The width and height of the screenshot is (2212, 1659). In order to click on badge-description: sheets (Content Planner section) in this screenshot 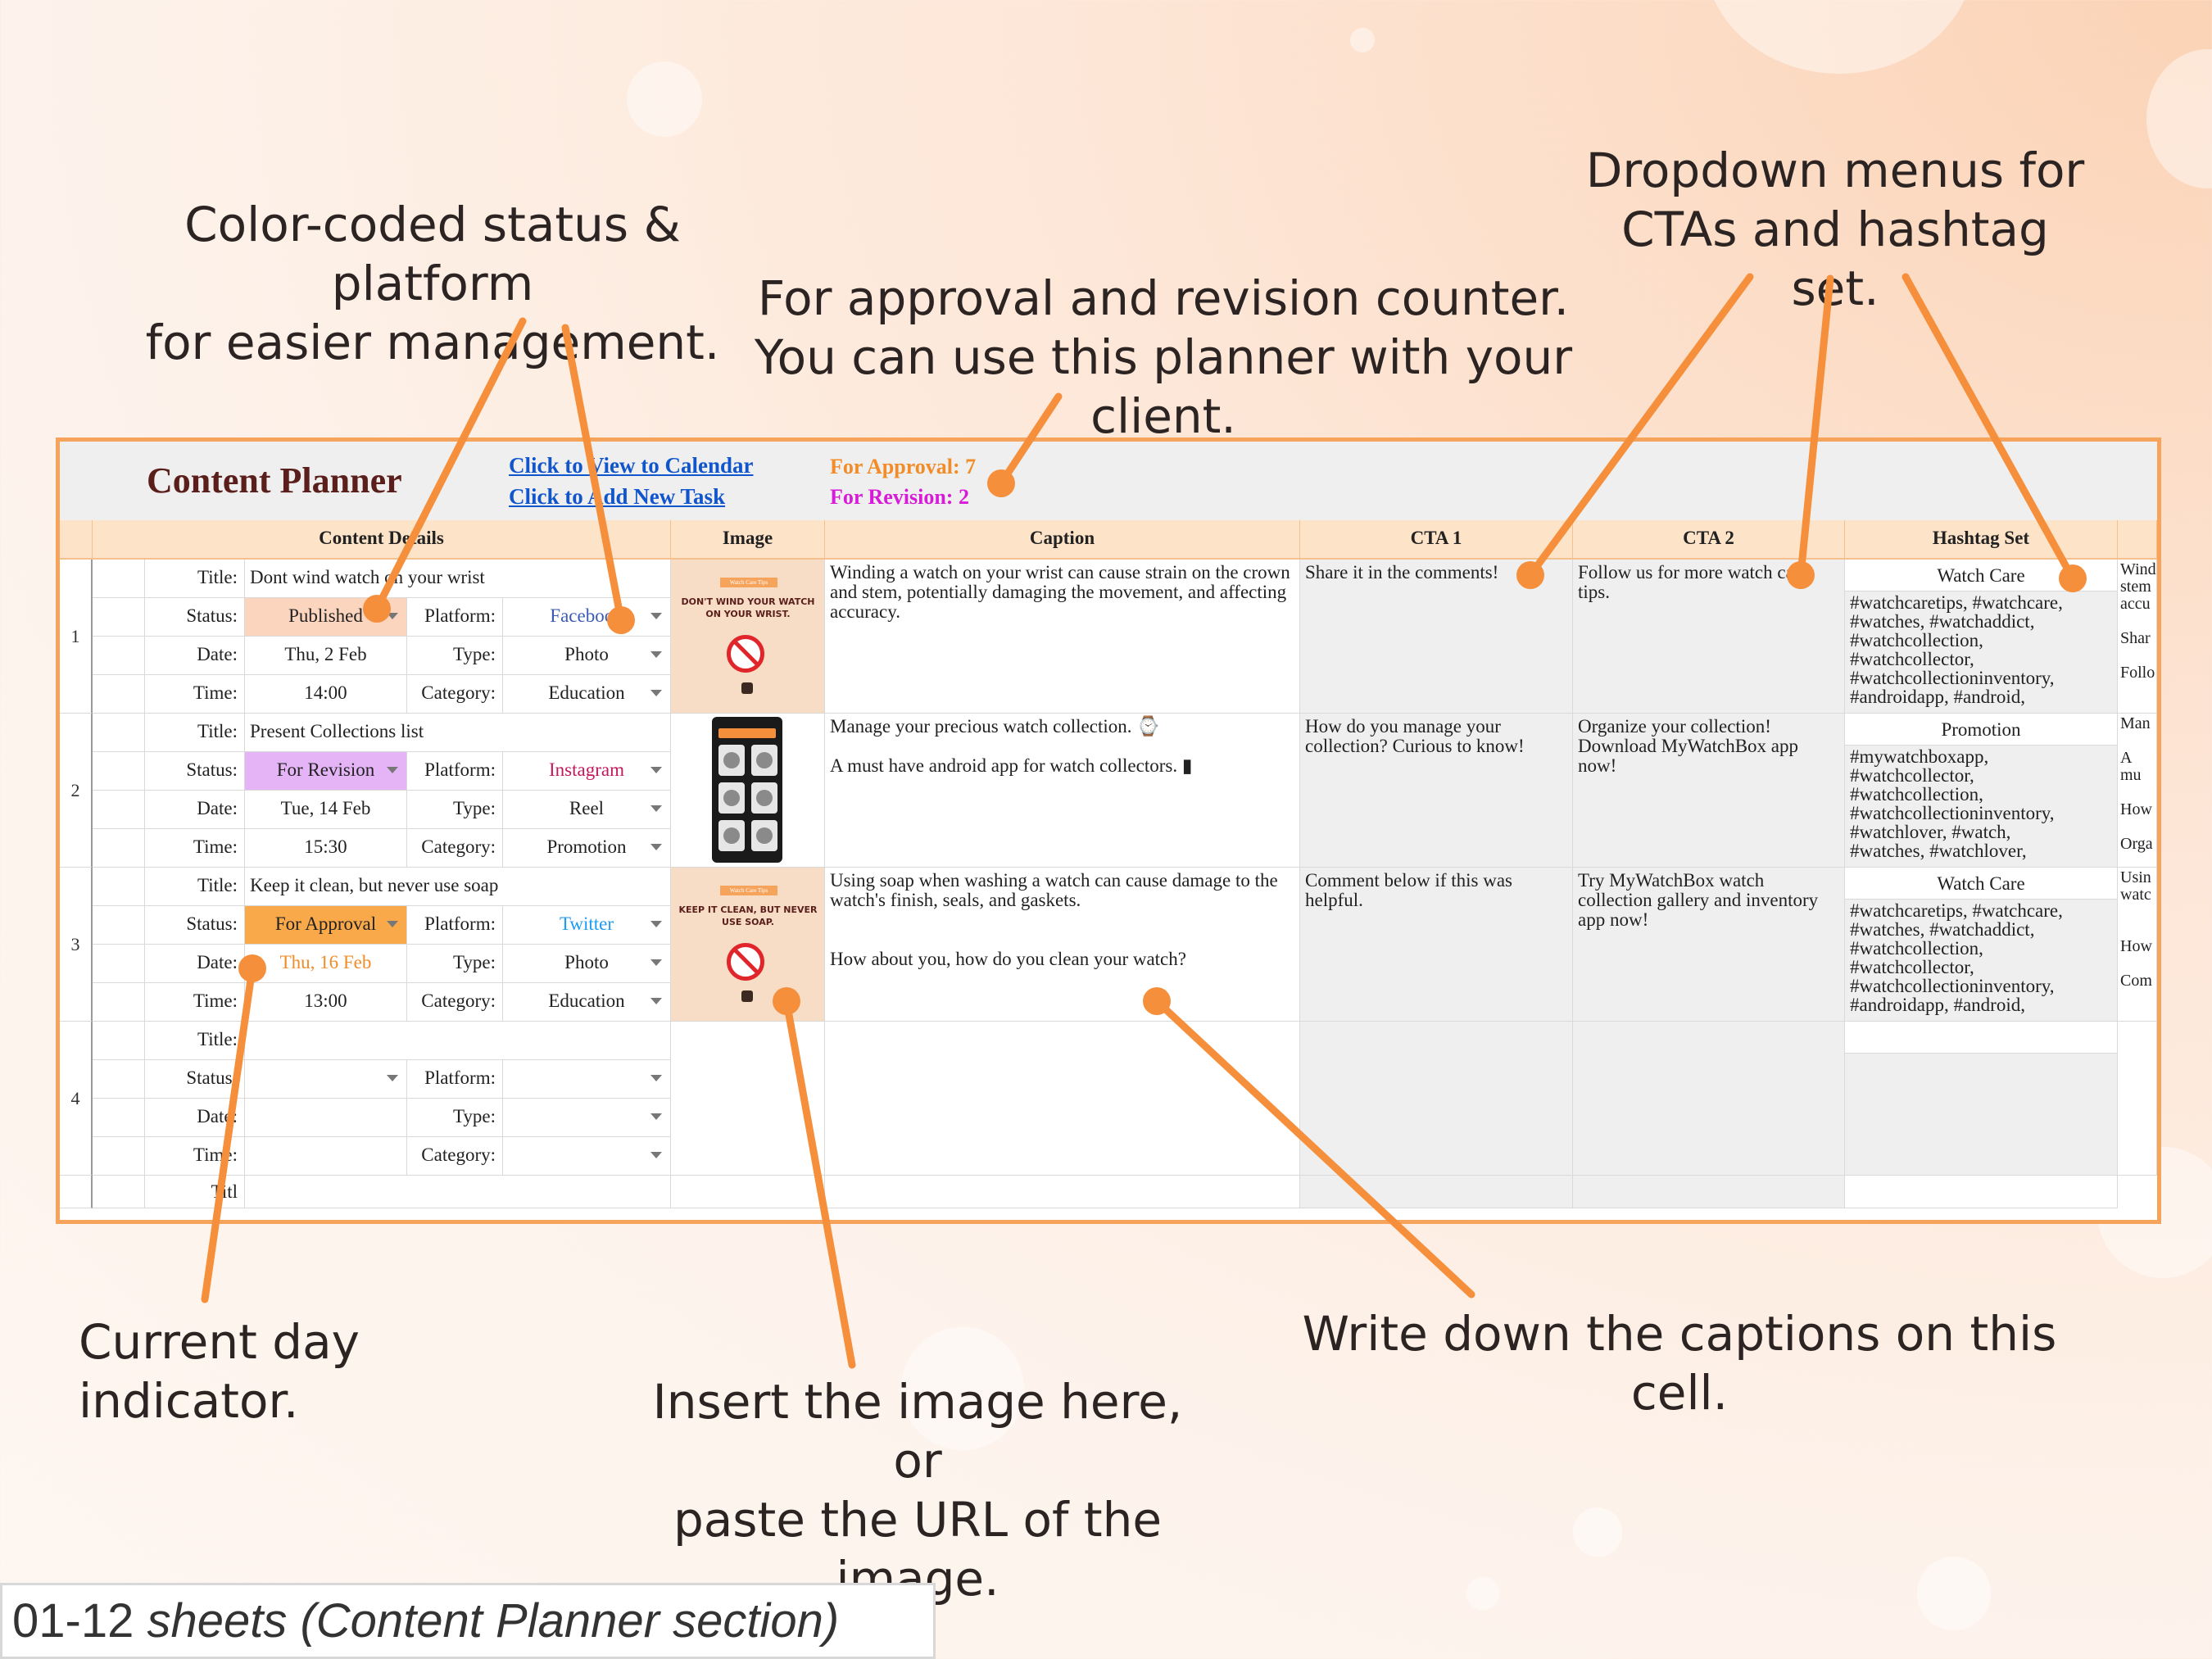, I will do `click(493, 1621)`.